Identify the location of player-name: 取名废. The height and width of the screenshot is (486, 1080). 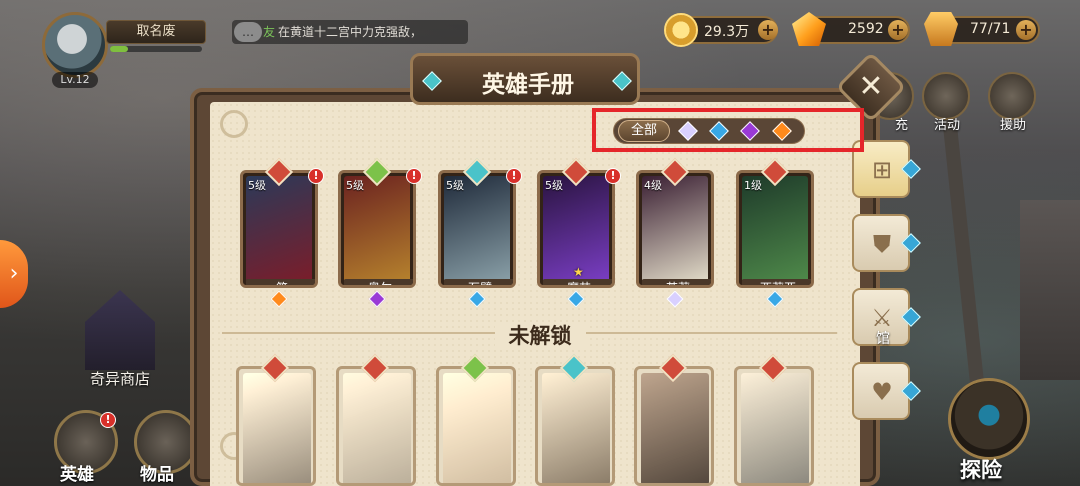
(156, 32).